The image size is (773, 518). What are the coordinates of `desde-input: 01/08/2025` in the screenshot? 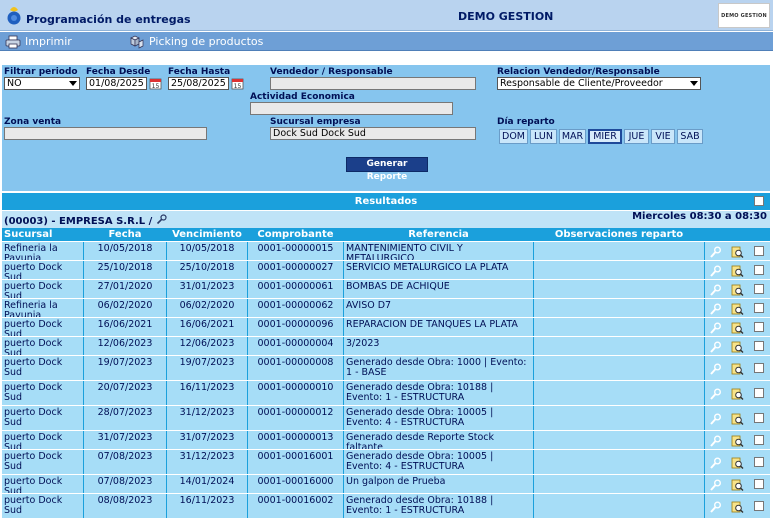 It's located at (116, 83).